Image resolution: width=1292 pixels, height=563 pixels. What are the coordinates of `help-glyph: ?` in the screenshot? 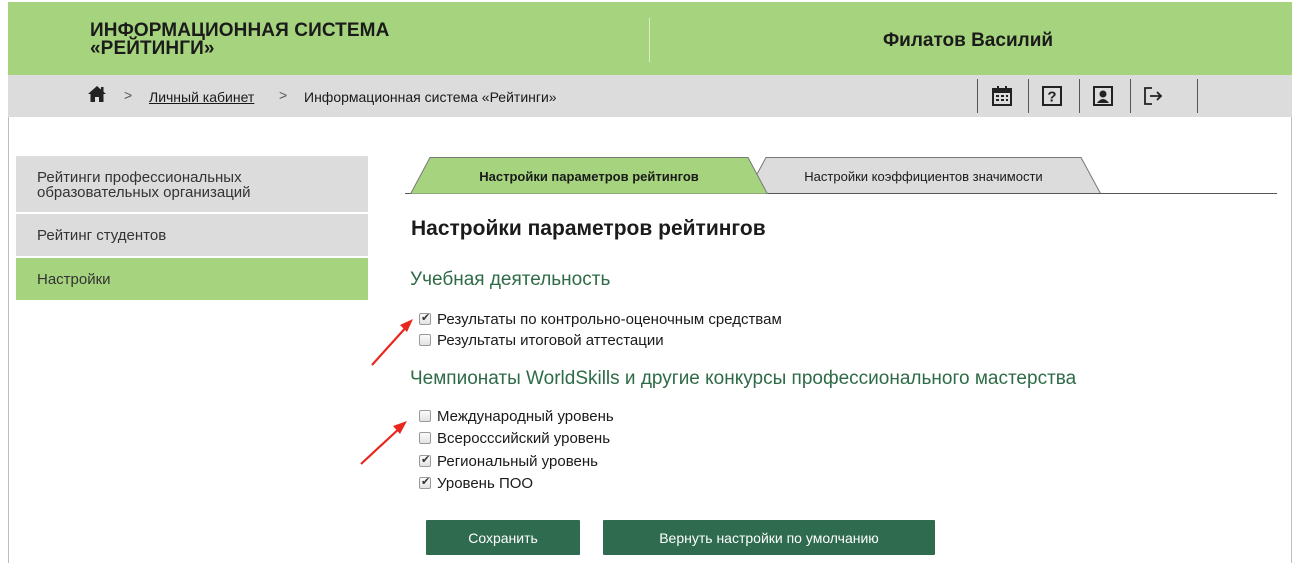 It's located at (1051, 97).